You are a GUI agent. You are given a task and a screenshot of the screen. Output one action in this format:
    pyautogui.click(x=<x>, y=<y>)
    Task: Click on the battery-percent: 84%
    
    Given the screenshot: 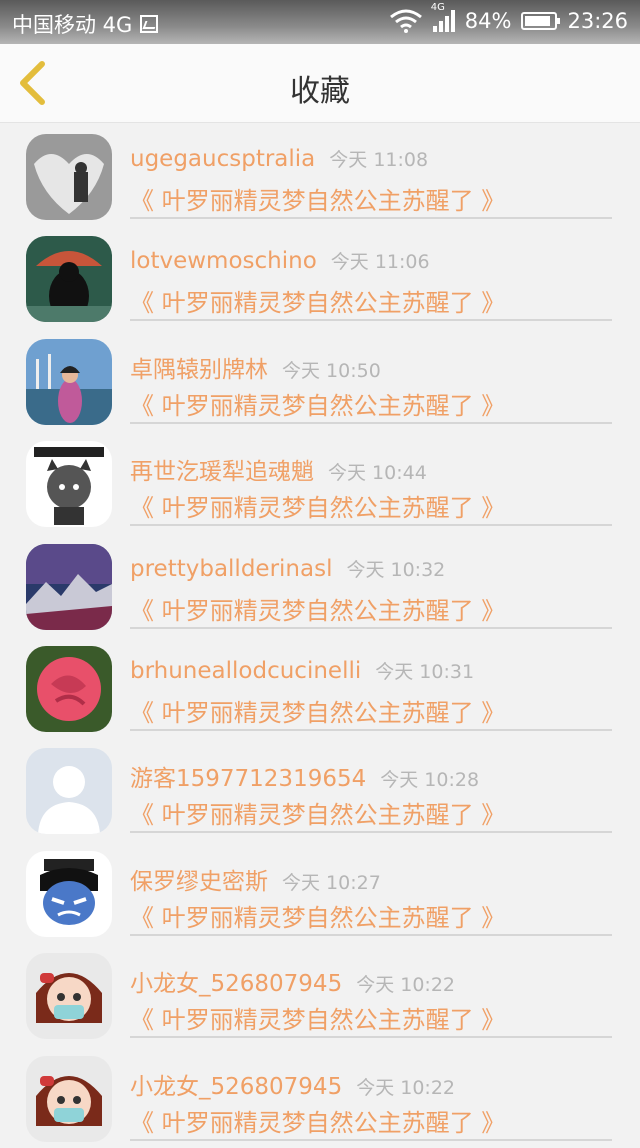 What is the action you would take?
    pyautogui.click(x=488, y=21)
    